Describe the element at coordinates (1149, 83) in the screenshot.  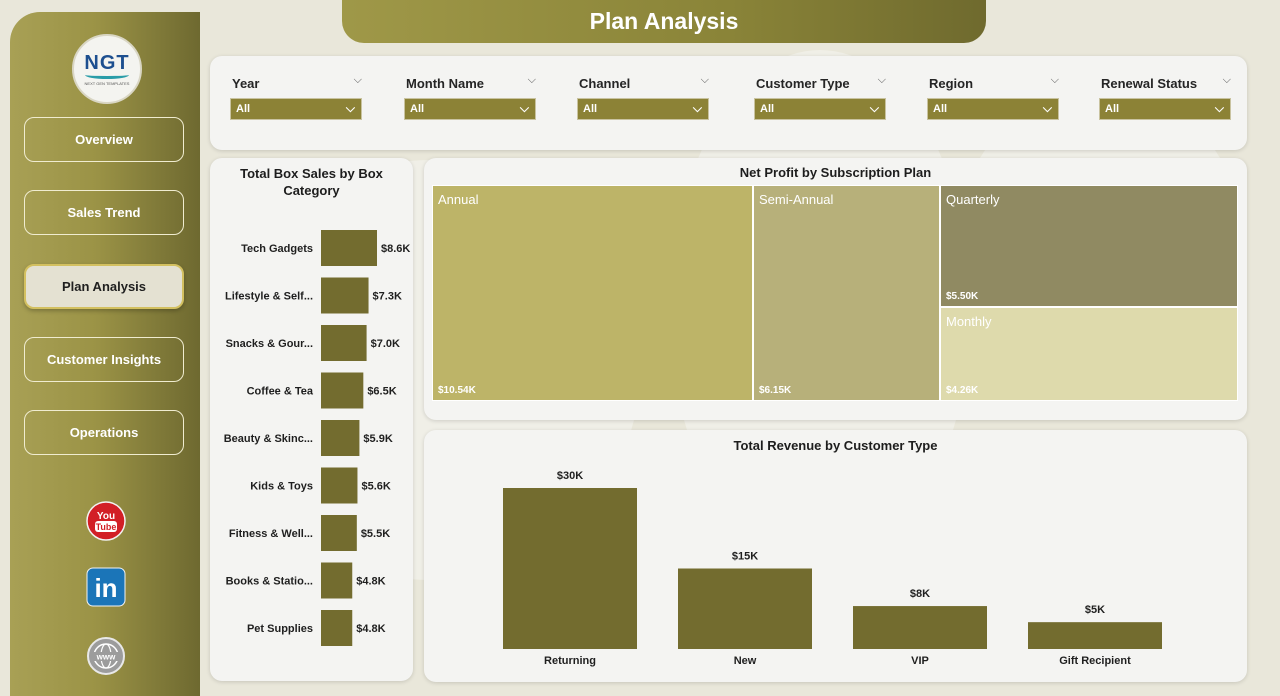
I see `filter-label: Renewal Status` at that location.